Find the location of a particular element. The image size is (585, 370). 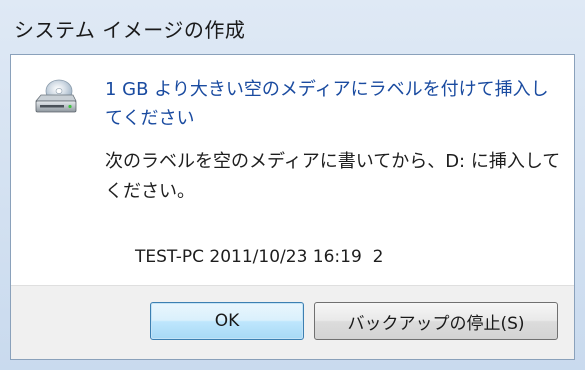

title-bar: システム イメージの作成 is located at coordinates (292, 27).